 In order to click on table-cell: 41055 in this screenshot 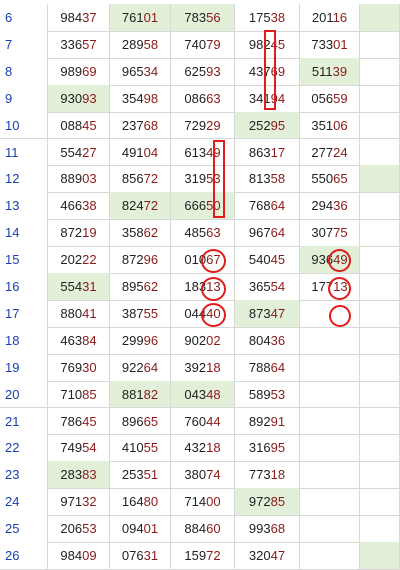, I will do `click(140, 448)`.